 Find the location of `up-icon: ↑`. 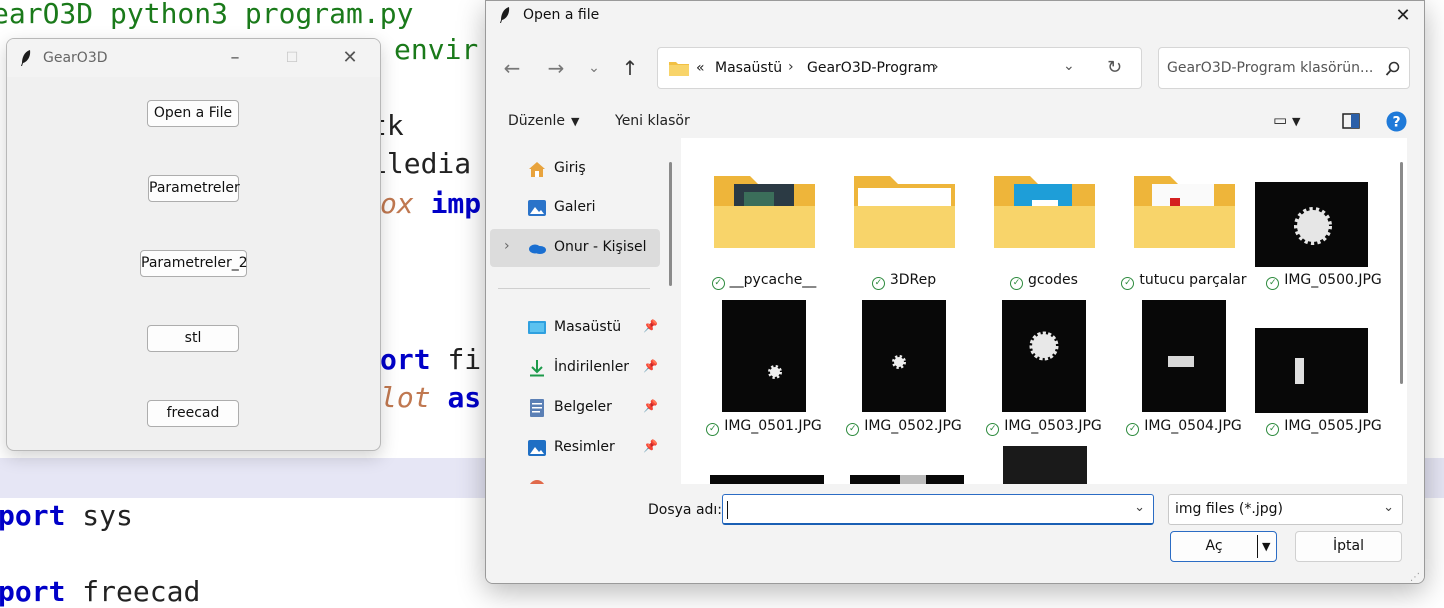

up-icon: ↑ is located at coordinates (630, 68).